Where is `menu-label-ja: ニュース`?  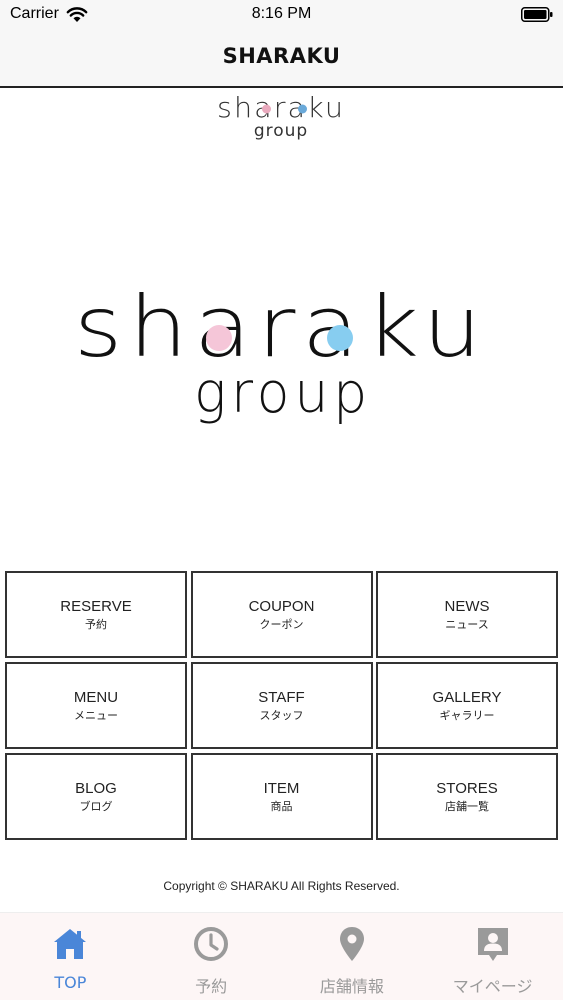 menu-label-ja: ニュース is located at coordinates (467, 624).